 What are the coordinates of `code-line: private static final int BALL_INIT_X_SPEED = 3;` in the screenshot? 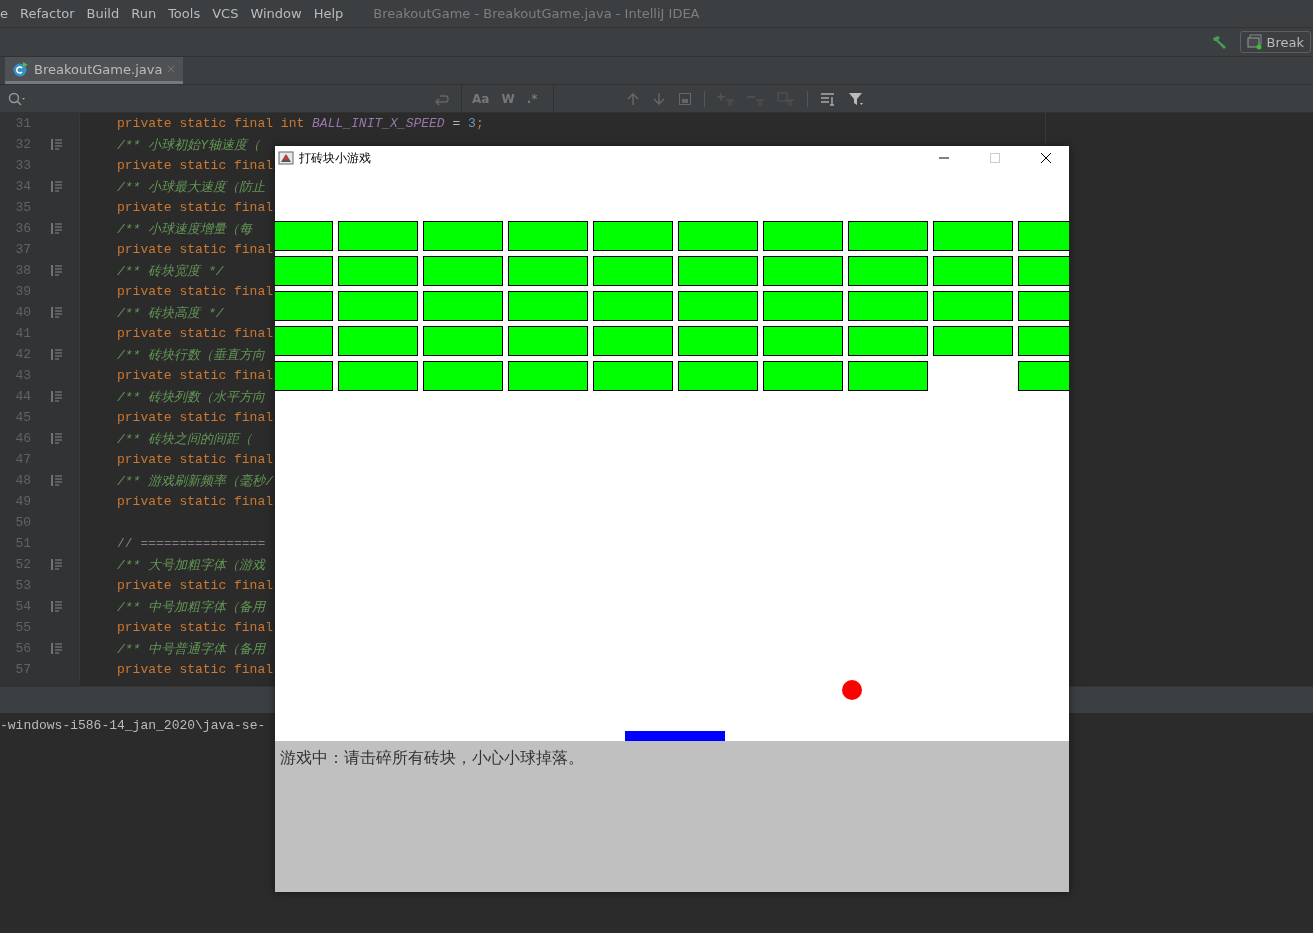 It's located at (300, 123).